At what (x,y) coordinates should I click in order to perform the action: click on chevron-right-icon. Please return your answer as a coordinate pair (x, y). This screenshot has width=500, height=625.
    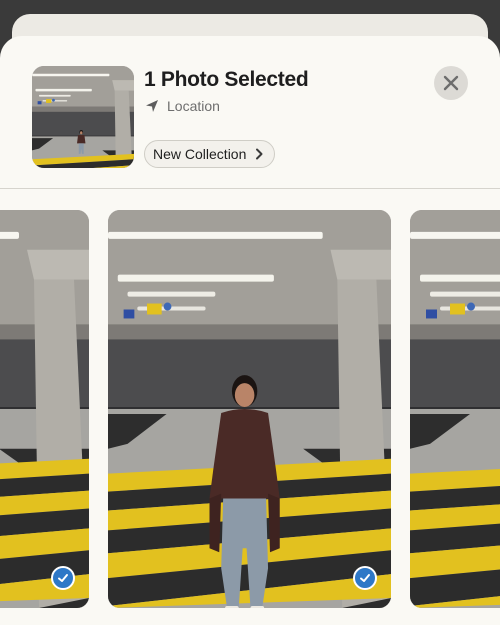
    Looking at the image, I should click on (259, 154).